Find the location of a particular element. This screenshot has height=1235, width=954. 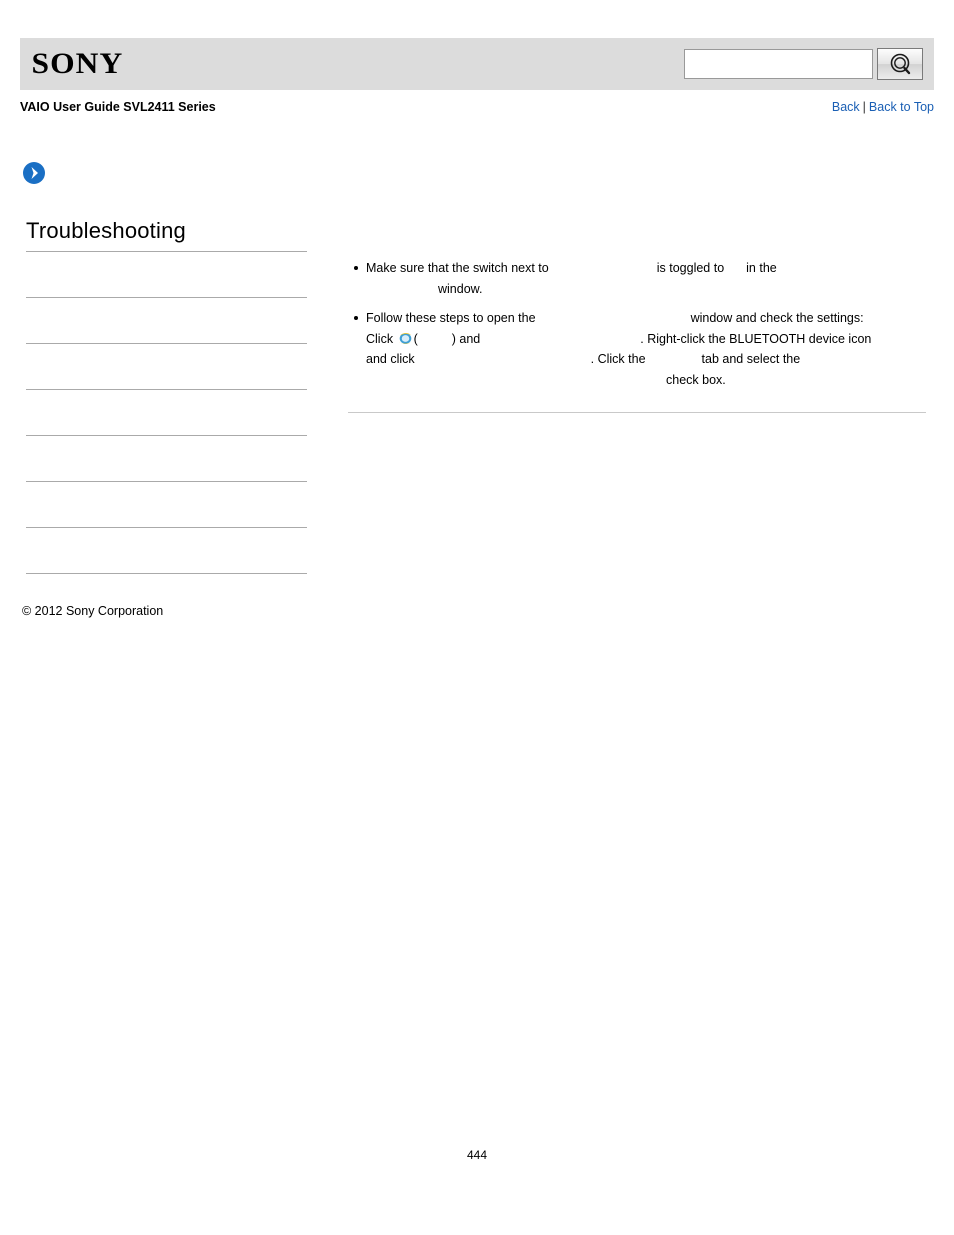

site-header: SONY is located at coordinates (477, 64).